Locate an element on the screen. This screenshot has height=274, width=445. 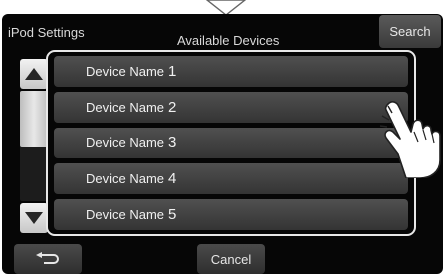
scrollbar-thumb is located at coordinates (34, 119).